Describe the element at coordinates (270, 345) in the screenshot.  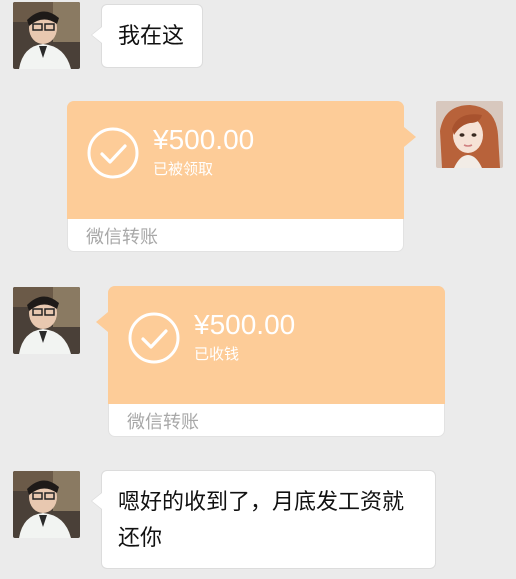
I see `transfer-card-header: ¥500.00 已收钱` at that location.